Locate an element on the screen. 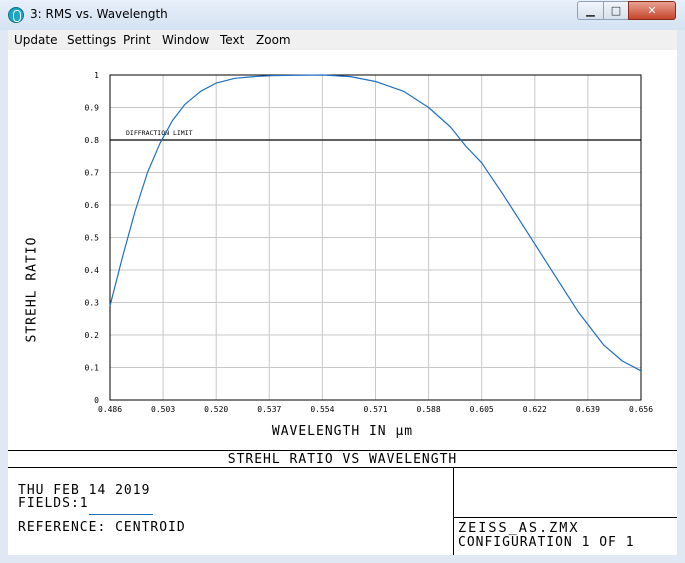  y-tick-label: 0.8 is located at coordinates (92, 140).